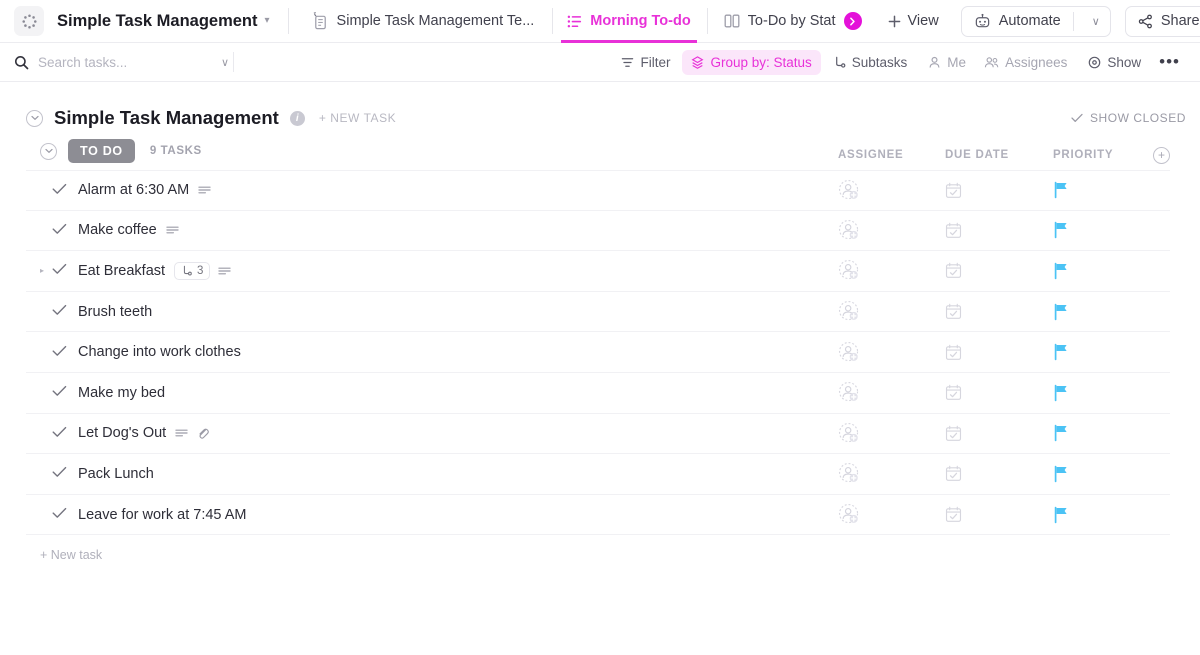 The width and height of the screenshot is (1200, 655). I want to click on task-name: Pack Lunch, so click(116, 474).